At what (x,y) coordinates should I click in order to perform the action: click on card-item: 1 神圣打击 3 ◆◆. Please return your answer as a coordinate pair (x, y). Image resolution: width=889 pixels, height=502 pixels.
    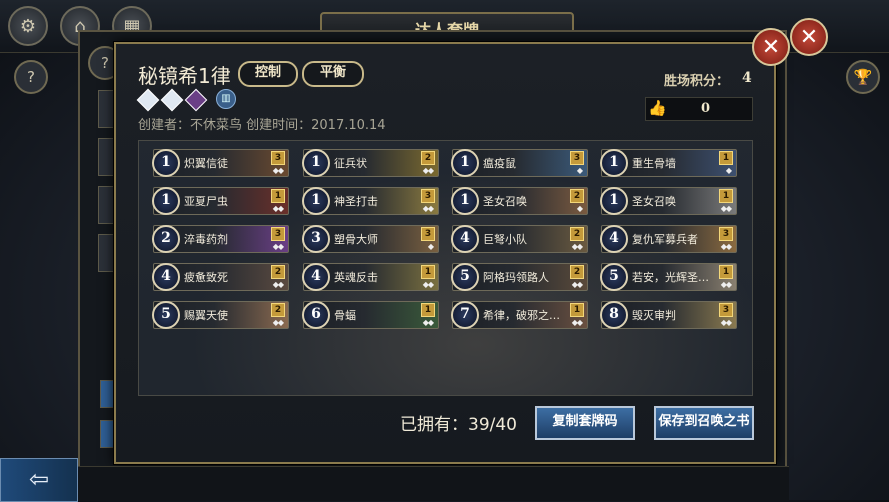
    Looking at the image, I should click on (370, 201).